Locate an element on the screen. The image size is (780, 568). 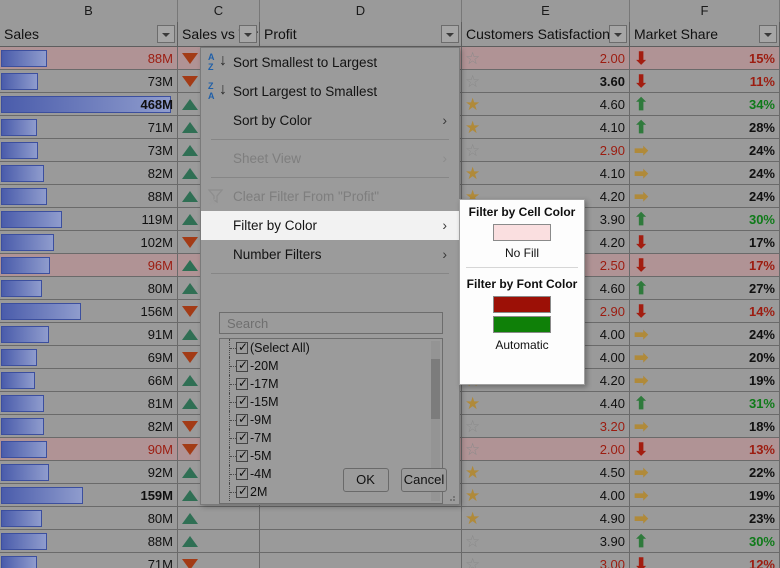
cell-sales: 468M is located at coordinates (89, 104).